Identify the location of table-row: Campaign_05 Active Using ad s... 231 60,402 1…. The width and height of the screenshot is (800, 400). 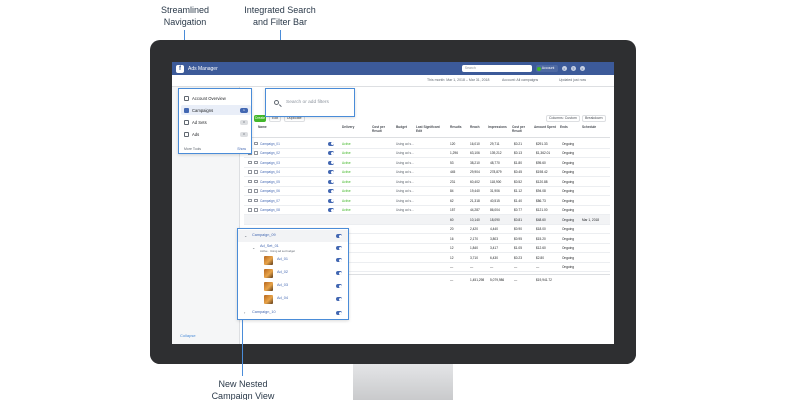
(427, 182).